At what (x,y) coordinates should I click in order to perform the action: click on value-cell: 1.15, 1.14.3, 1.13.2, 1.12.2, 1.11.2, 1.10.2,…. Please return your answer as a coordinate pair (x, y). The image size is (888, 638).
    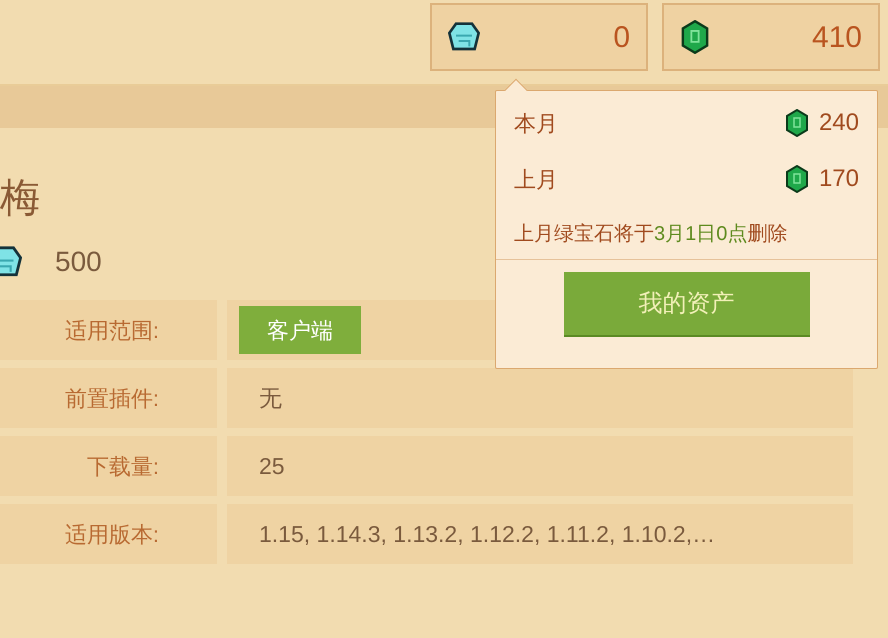
    Looking at the image, I should click on (540, 534).